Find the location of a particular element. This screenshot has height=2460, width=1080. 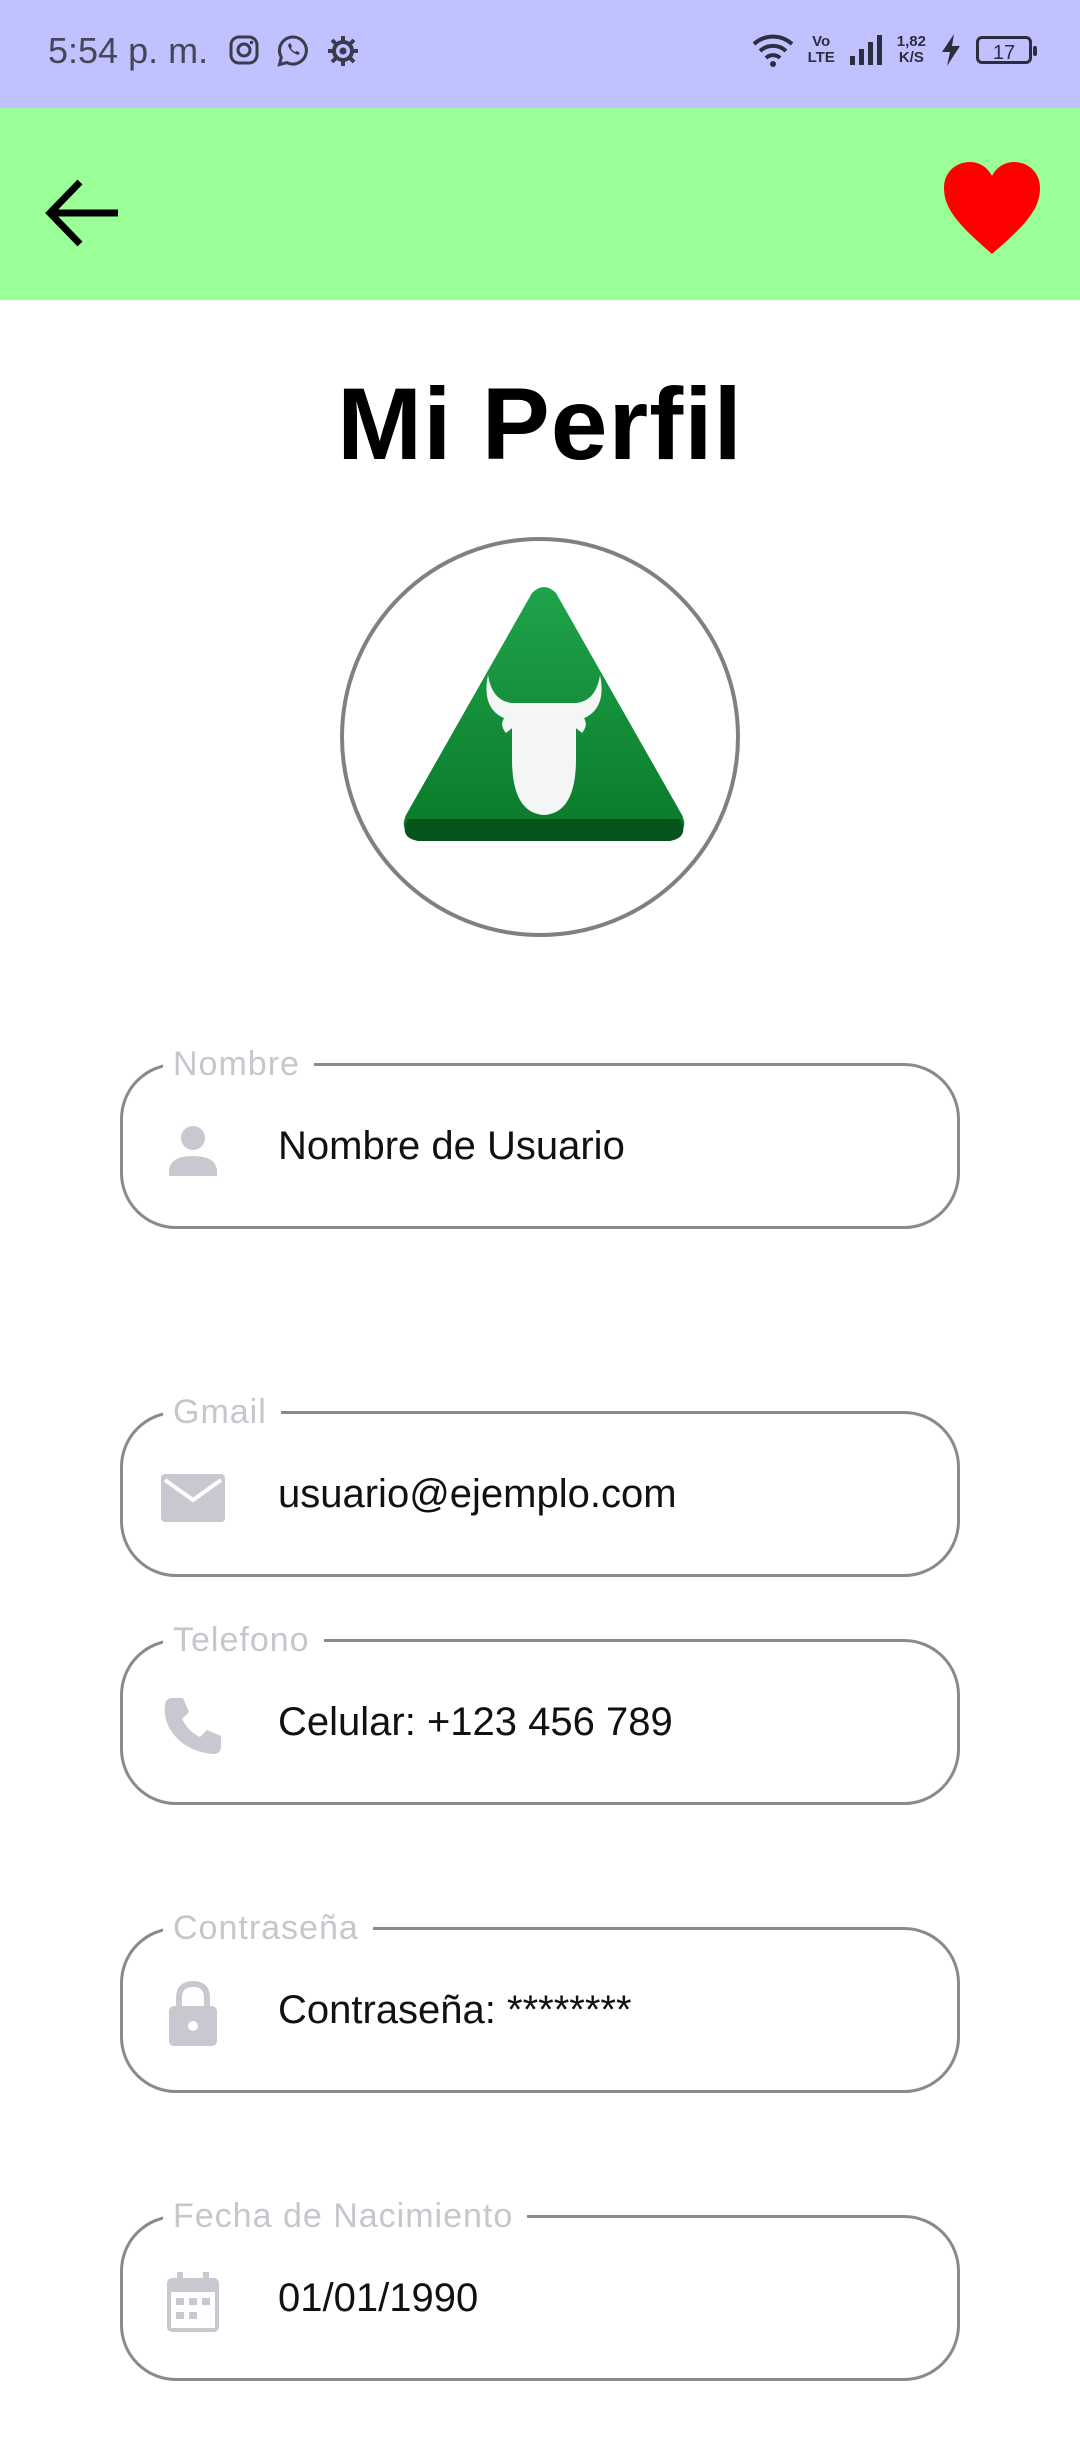

profile-avatar is located at coordinates (540, 737).